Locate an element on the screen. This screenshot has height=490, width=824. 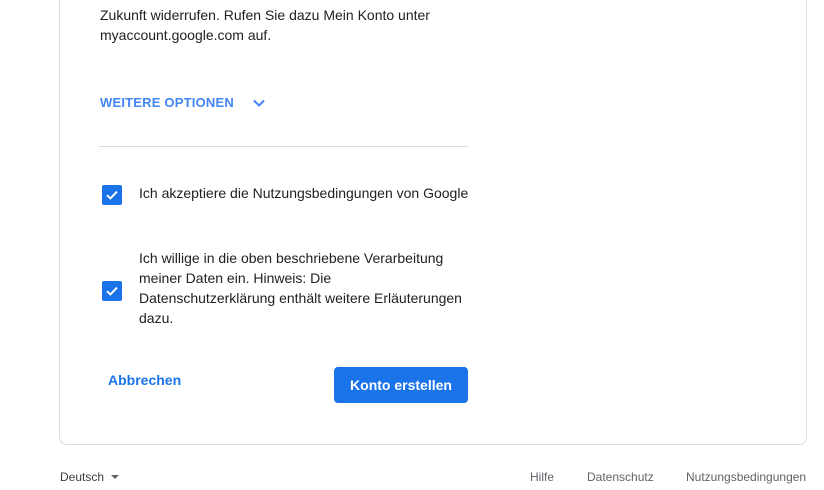
terms-checkbox is located at coordinates (112, 195).